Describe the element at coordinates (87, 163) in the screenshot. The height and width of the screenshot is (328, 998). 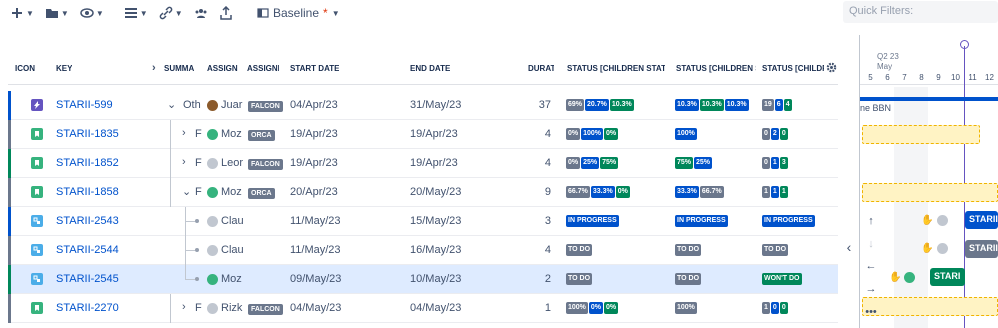
I see `issue-key-link: STARII-1852` at that location.